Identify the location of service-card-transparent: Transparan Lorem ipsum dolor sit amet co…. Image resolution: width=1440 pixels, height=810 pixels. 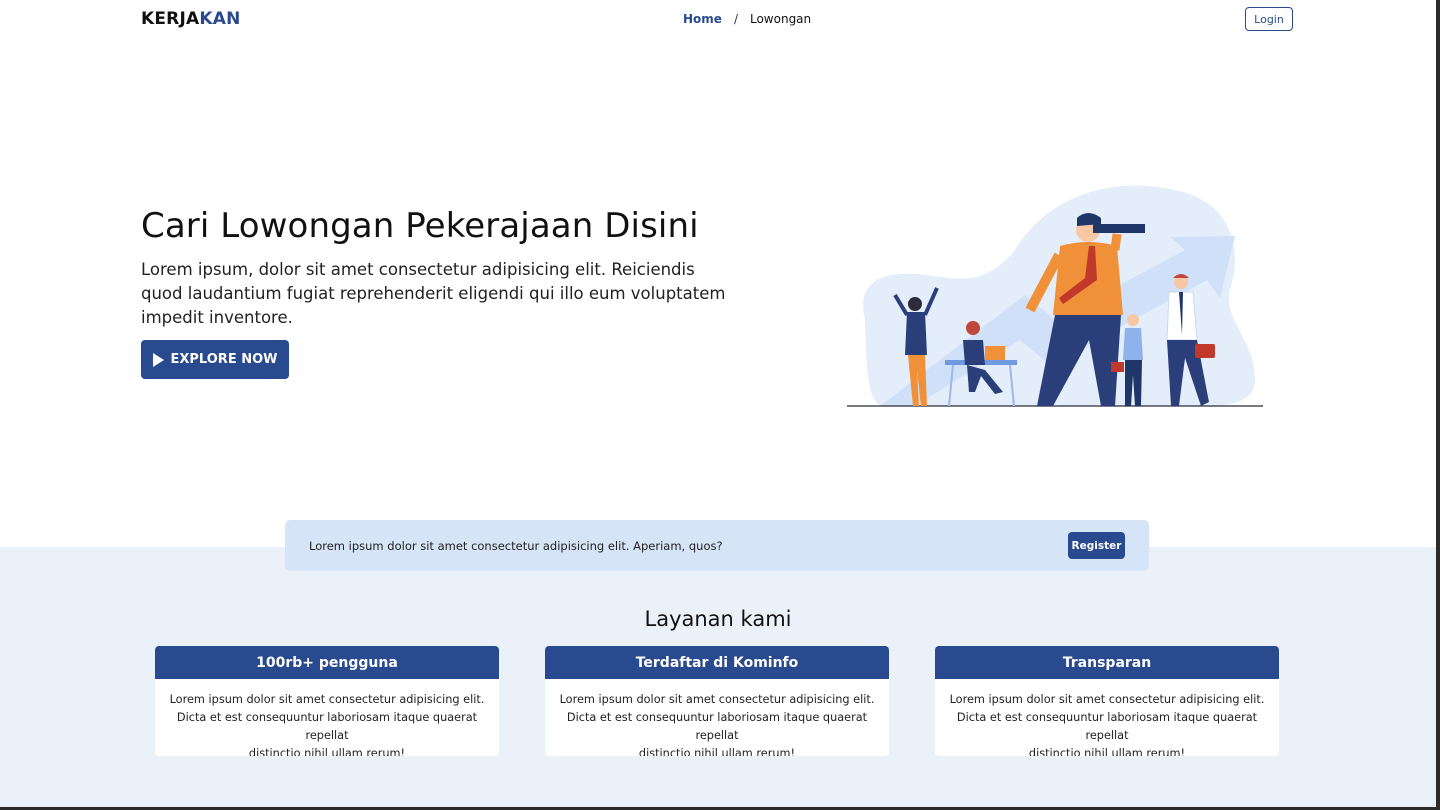
(1107, 701).